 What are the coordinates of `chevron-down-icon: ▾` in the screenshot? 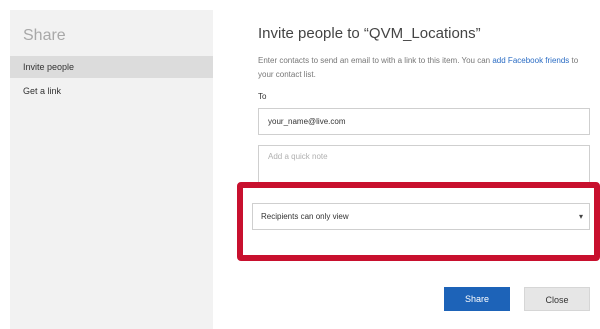 It's located at (580, 216).